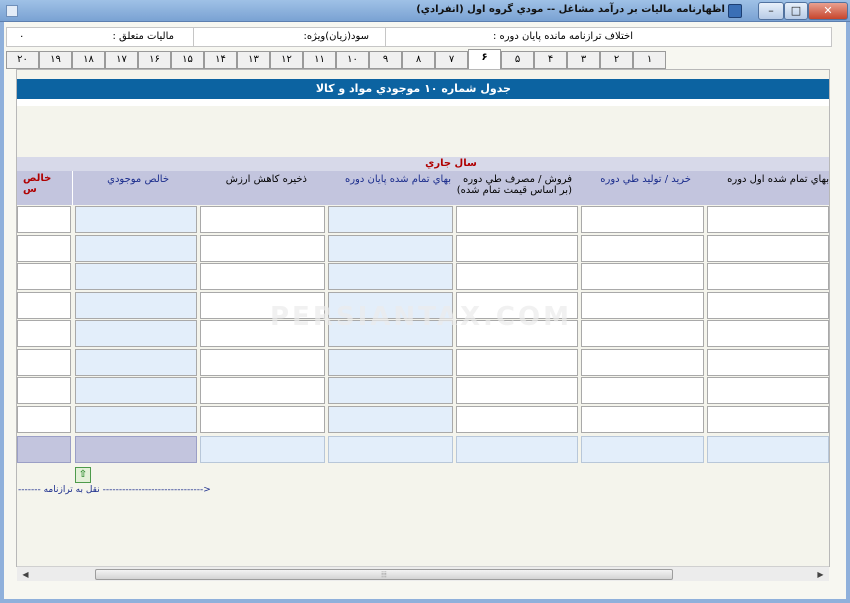  Describe the element at coordinates (121, 60) in the screenshot. I see `tab-17: ۱۷` at that location.